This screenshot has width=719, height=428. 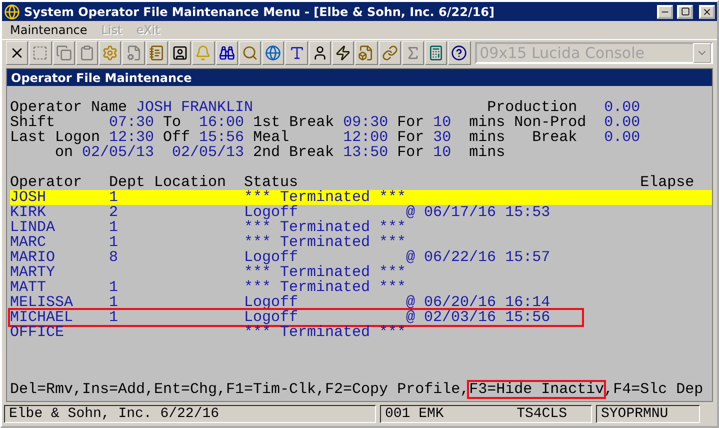 I want to click on table-row: MARC 1 *** Terminated ***, so click(x=361, y=242).